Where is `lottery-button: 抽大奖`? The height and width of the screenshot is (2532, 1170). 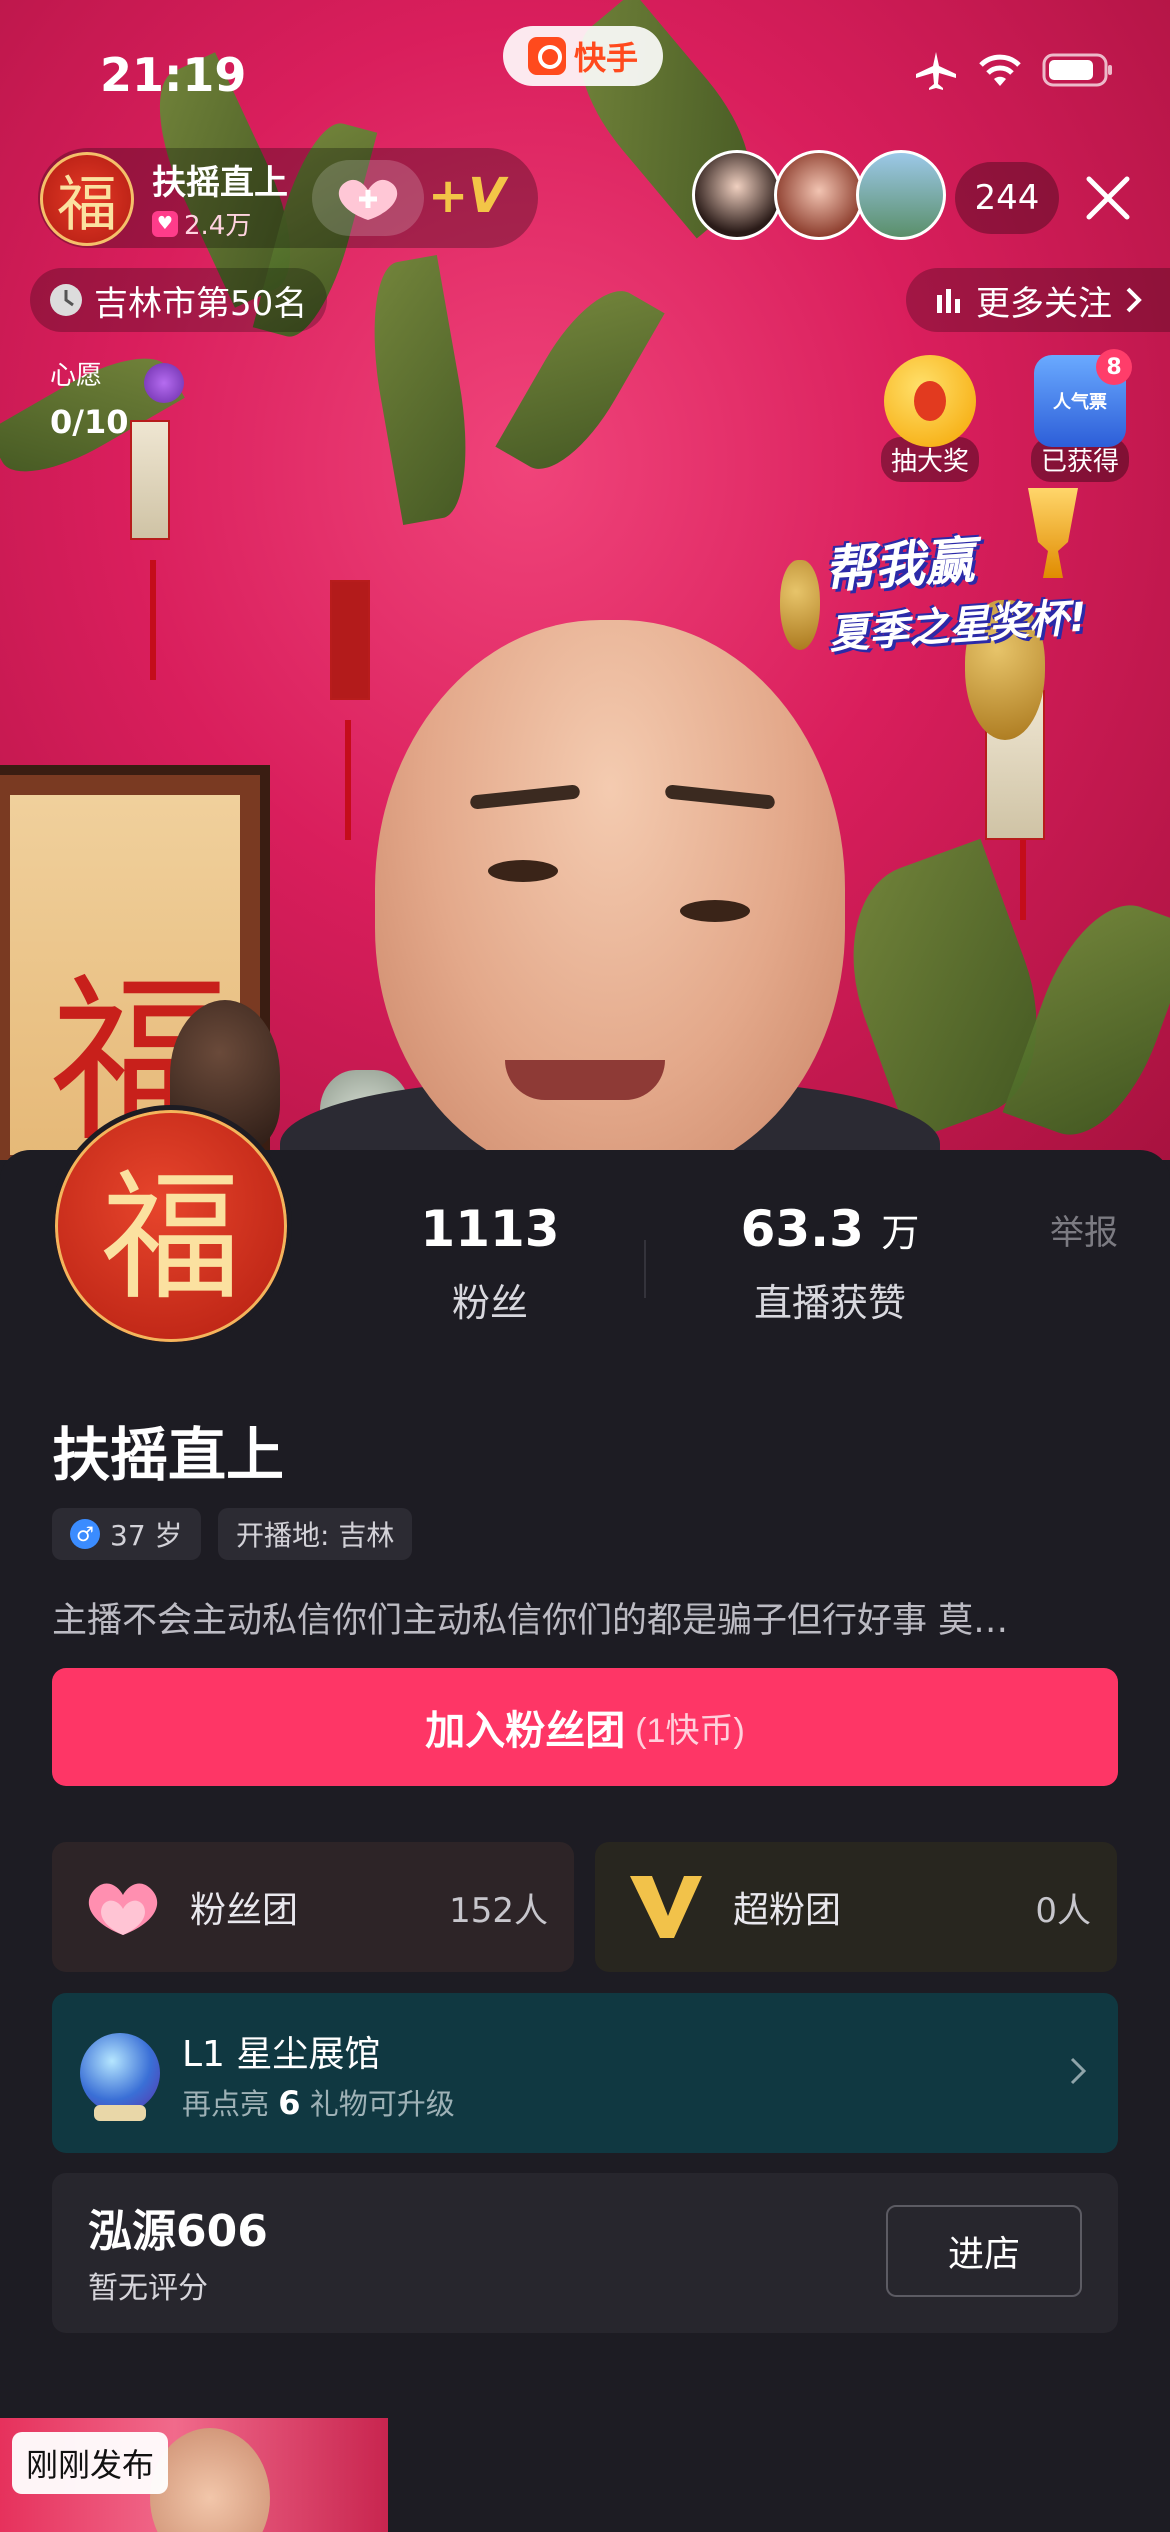 lottery-button: 抽大奖 is located at coordinates (930, 418).